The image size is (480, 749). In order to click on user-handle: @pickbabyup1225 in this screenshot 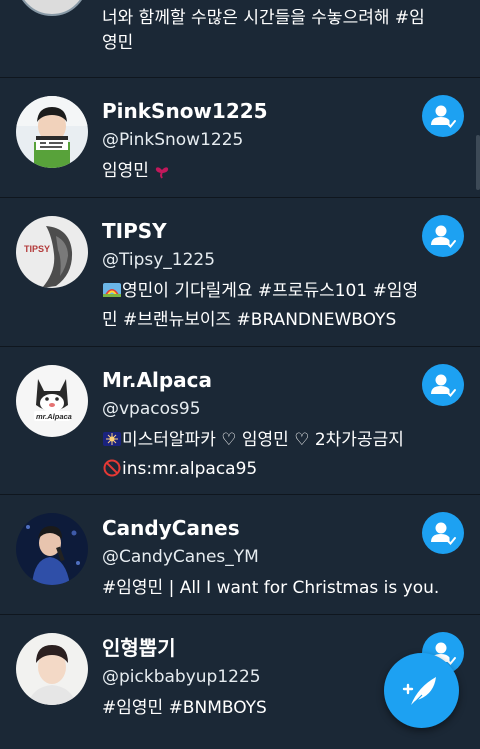, I will do `click(181, 677)`.